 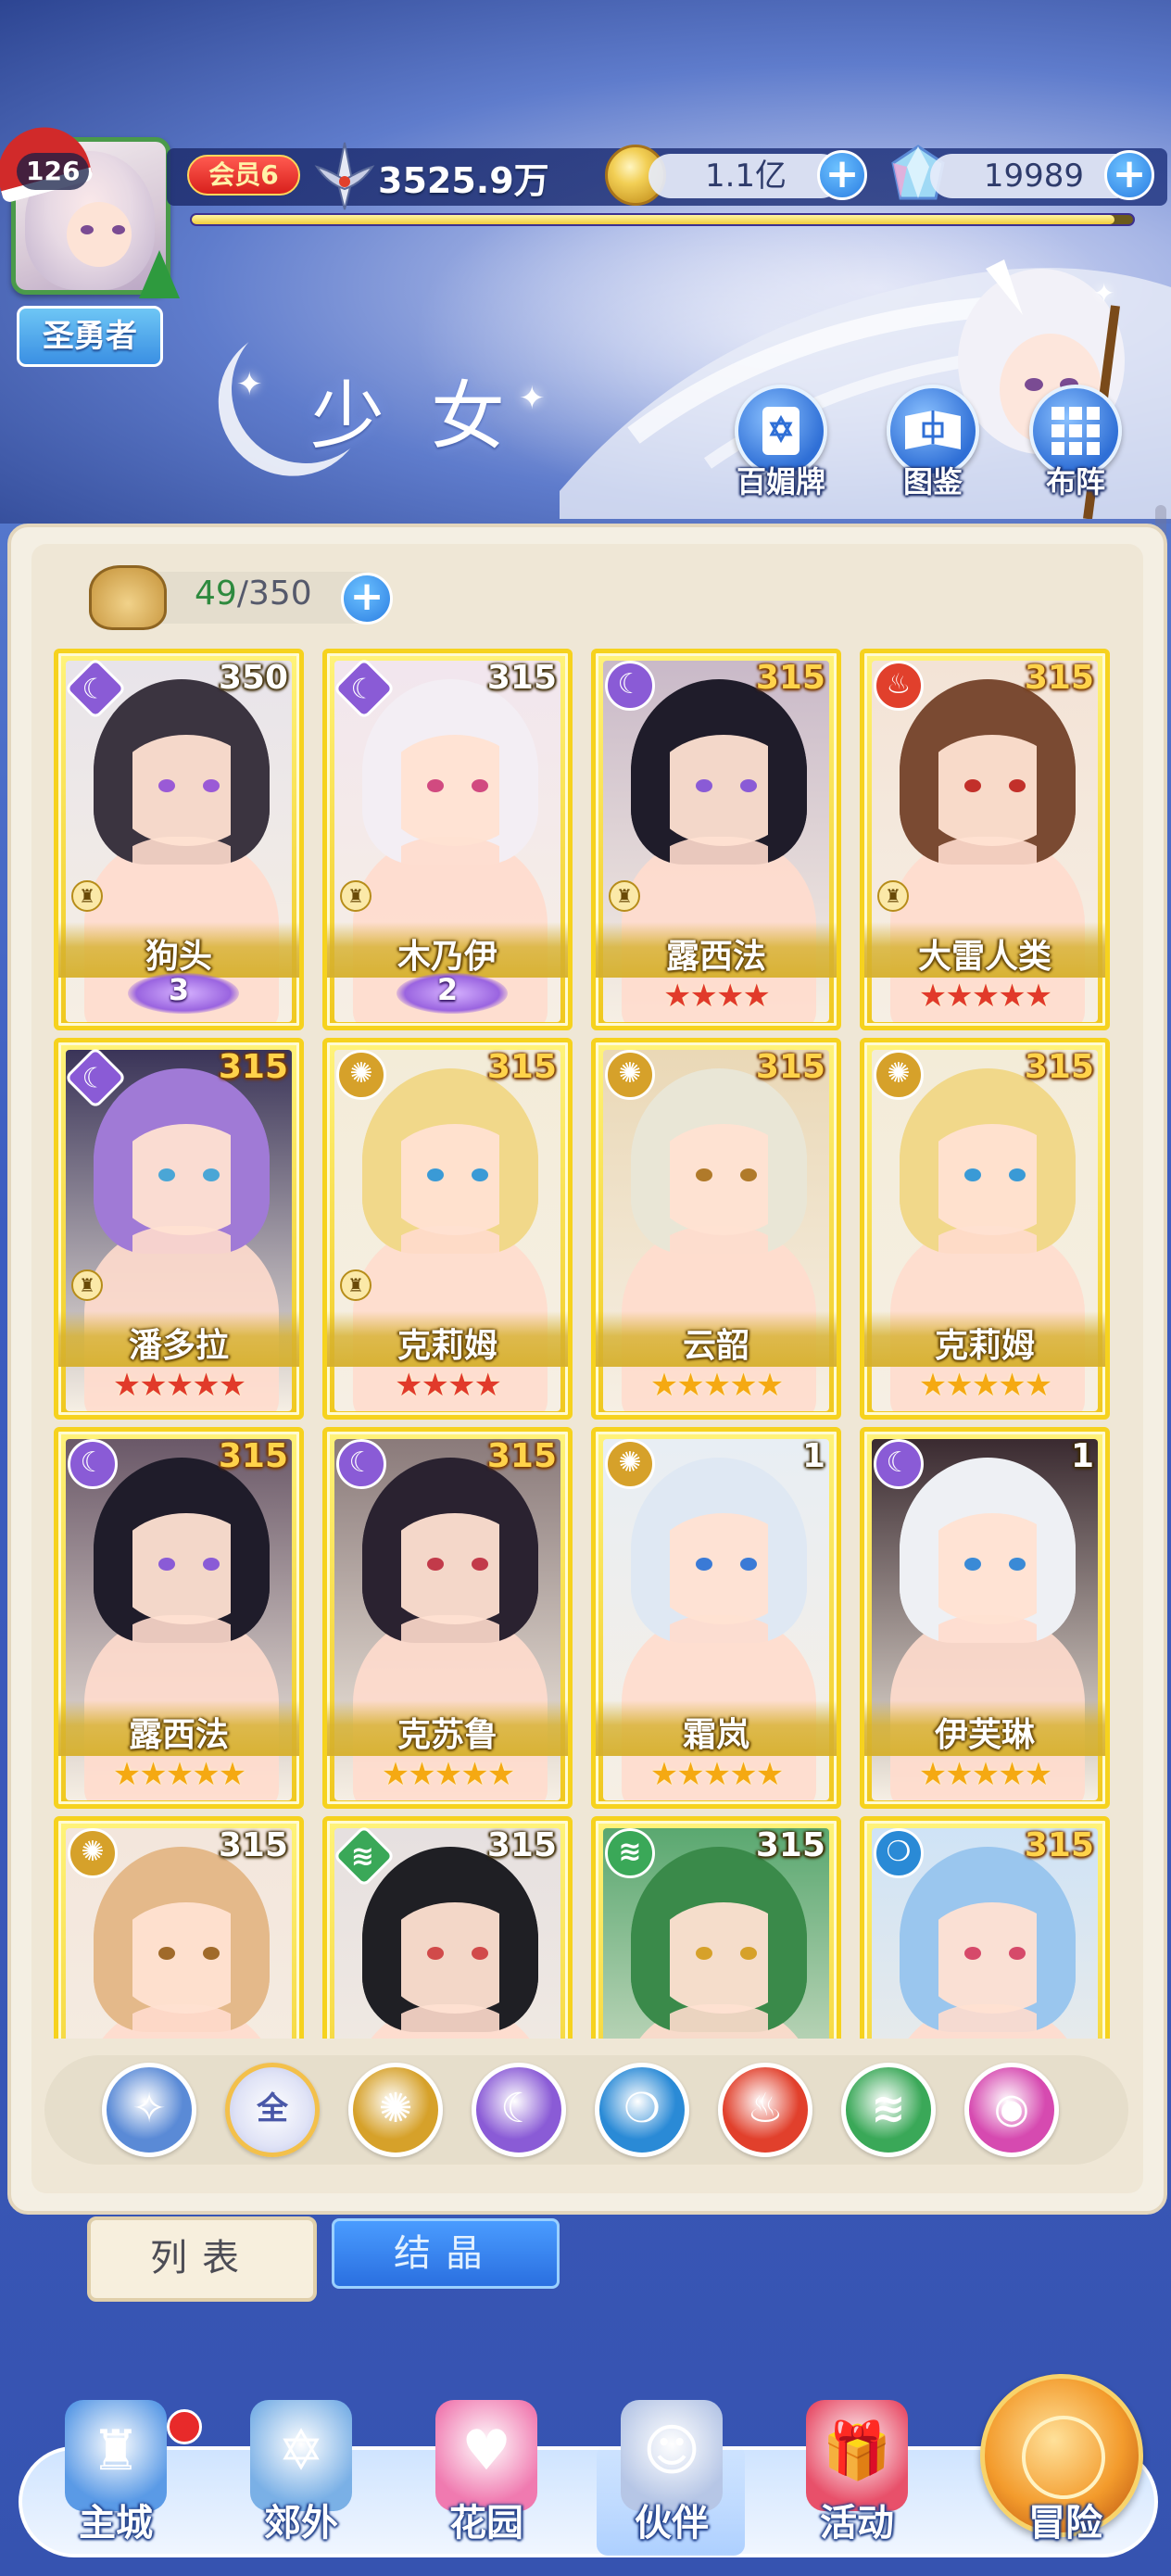 I want to click on girl-card: ✺ 315 ♜ 克莉姆 ★★★★, so click(x=448, y=1229).